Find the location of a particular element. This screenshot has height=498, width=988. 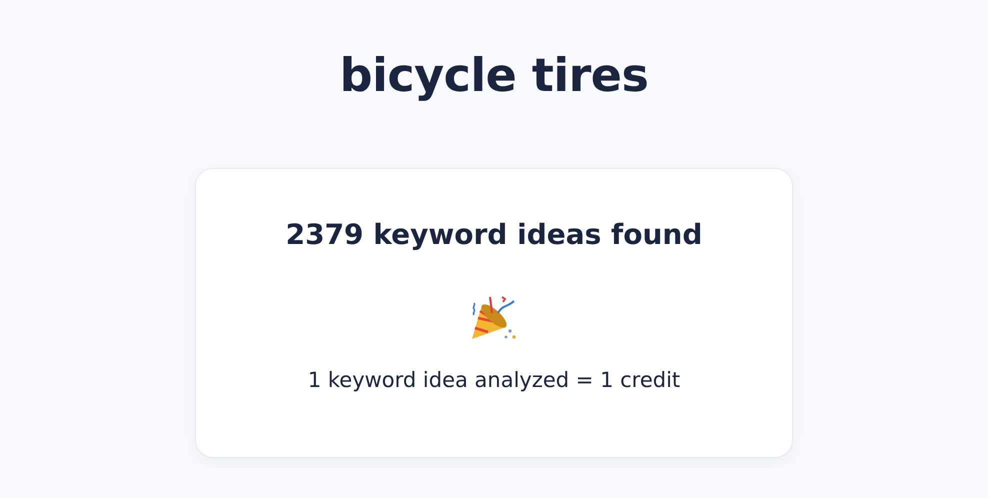

results-heading: 2379 keyword ideas found is located at coordinates (494, 235).